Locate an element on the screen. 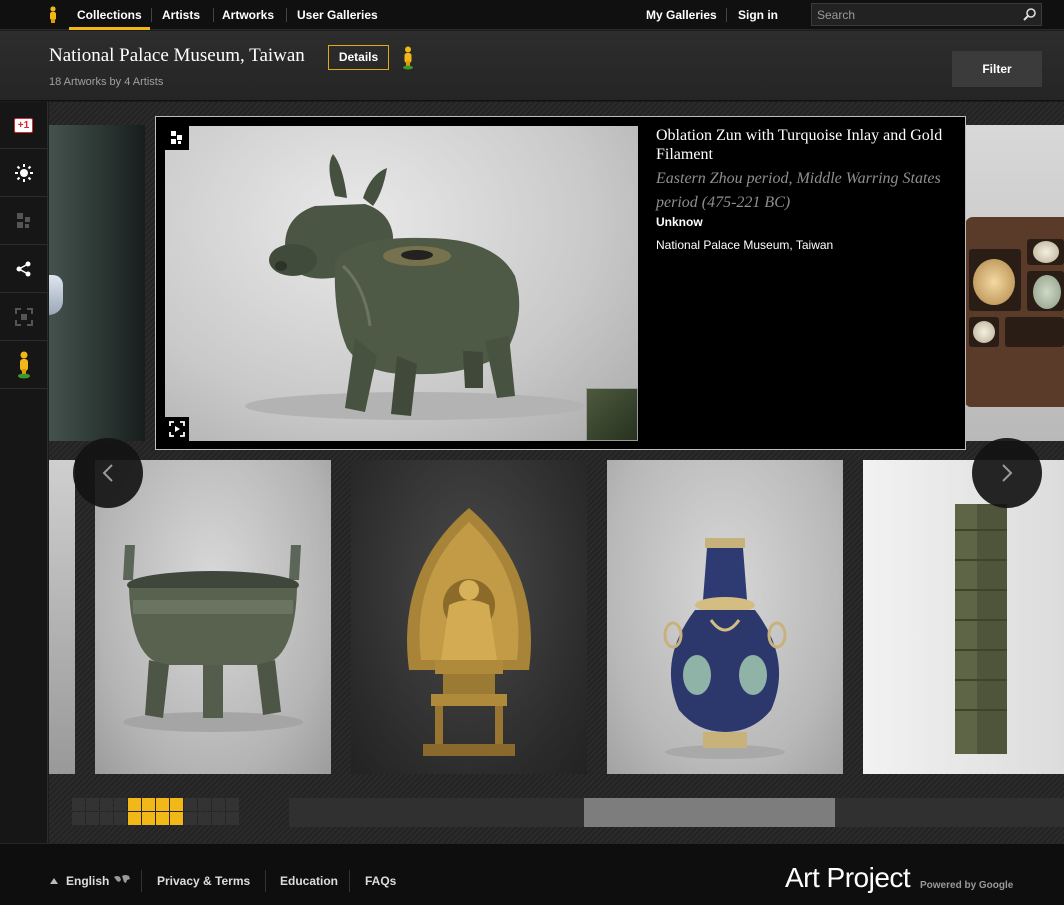 Image resolution: width=1064 pixels, height=905 pixels. pegman-icon is located at coordinates (23, 365).